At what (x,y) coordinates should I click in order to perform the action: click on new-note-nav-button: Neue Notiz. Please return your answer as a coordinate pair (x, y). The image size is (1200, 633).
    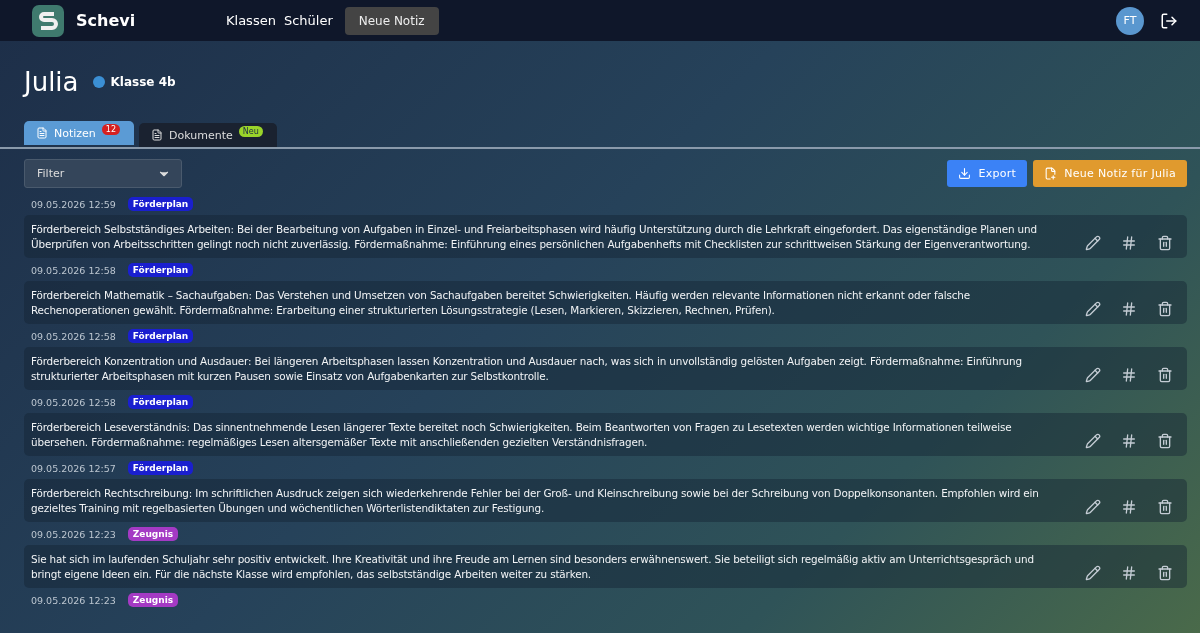
    Looking at the image, I should click on (391, 20).